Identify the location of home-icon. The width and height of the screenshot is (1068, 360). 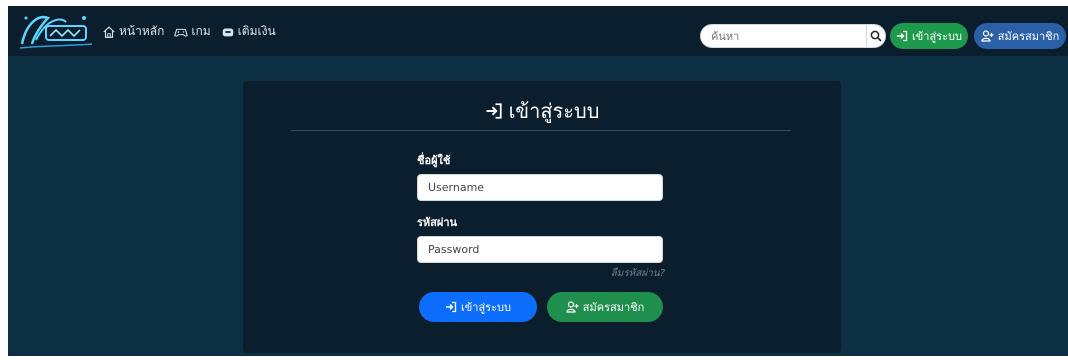
(109, 31).